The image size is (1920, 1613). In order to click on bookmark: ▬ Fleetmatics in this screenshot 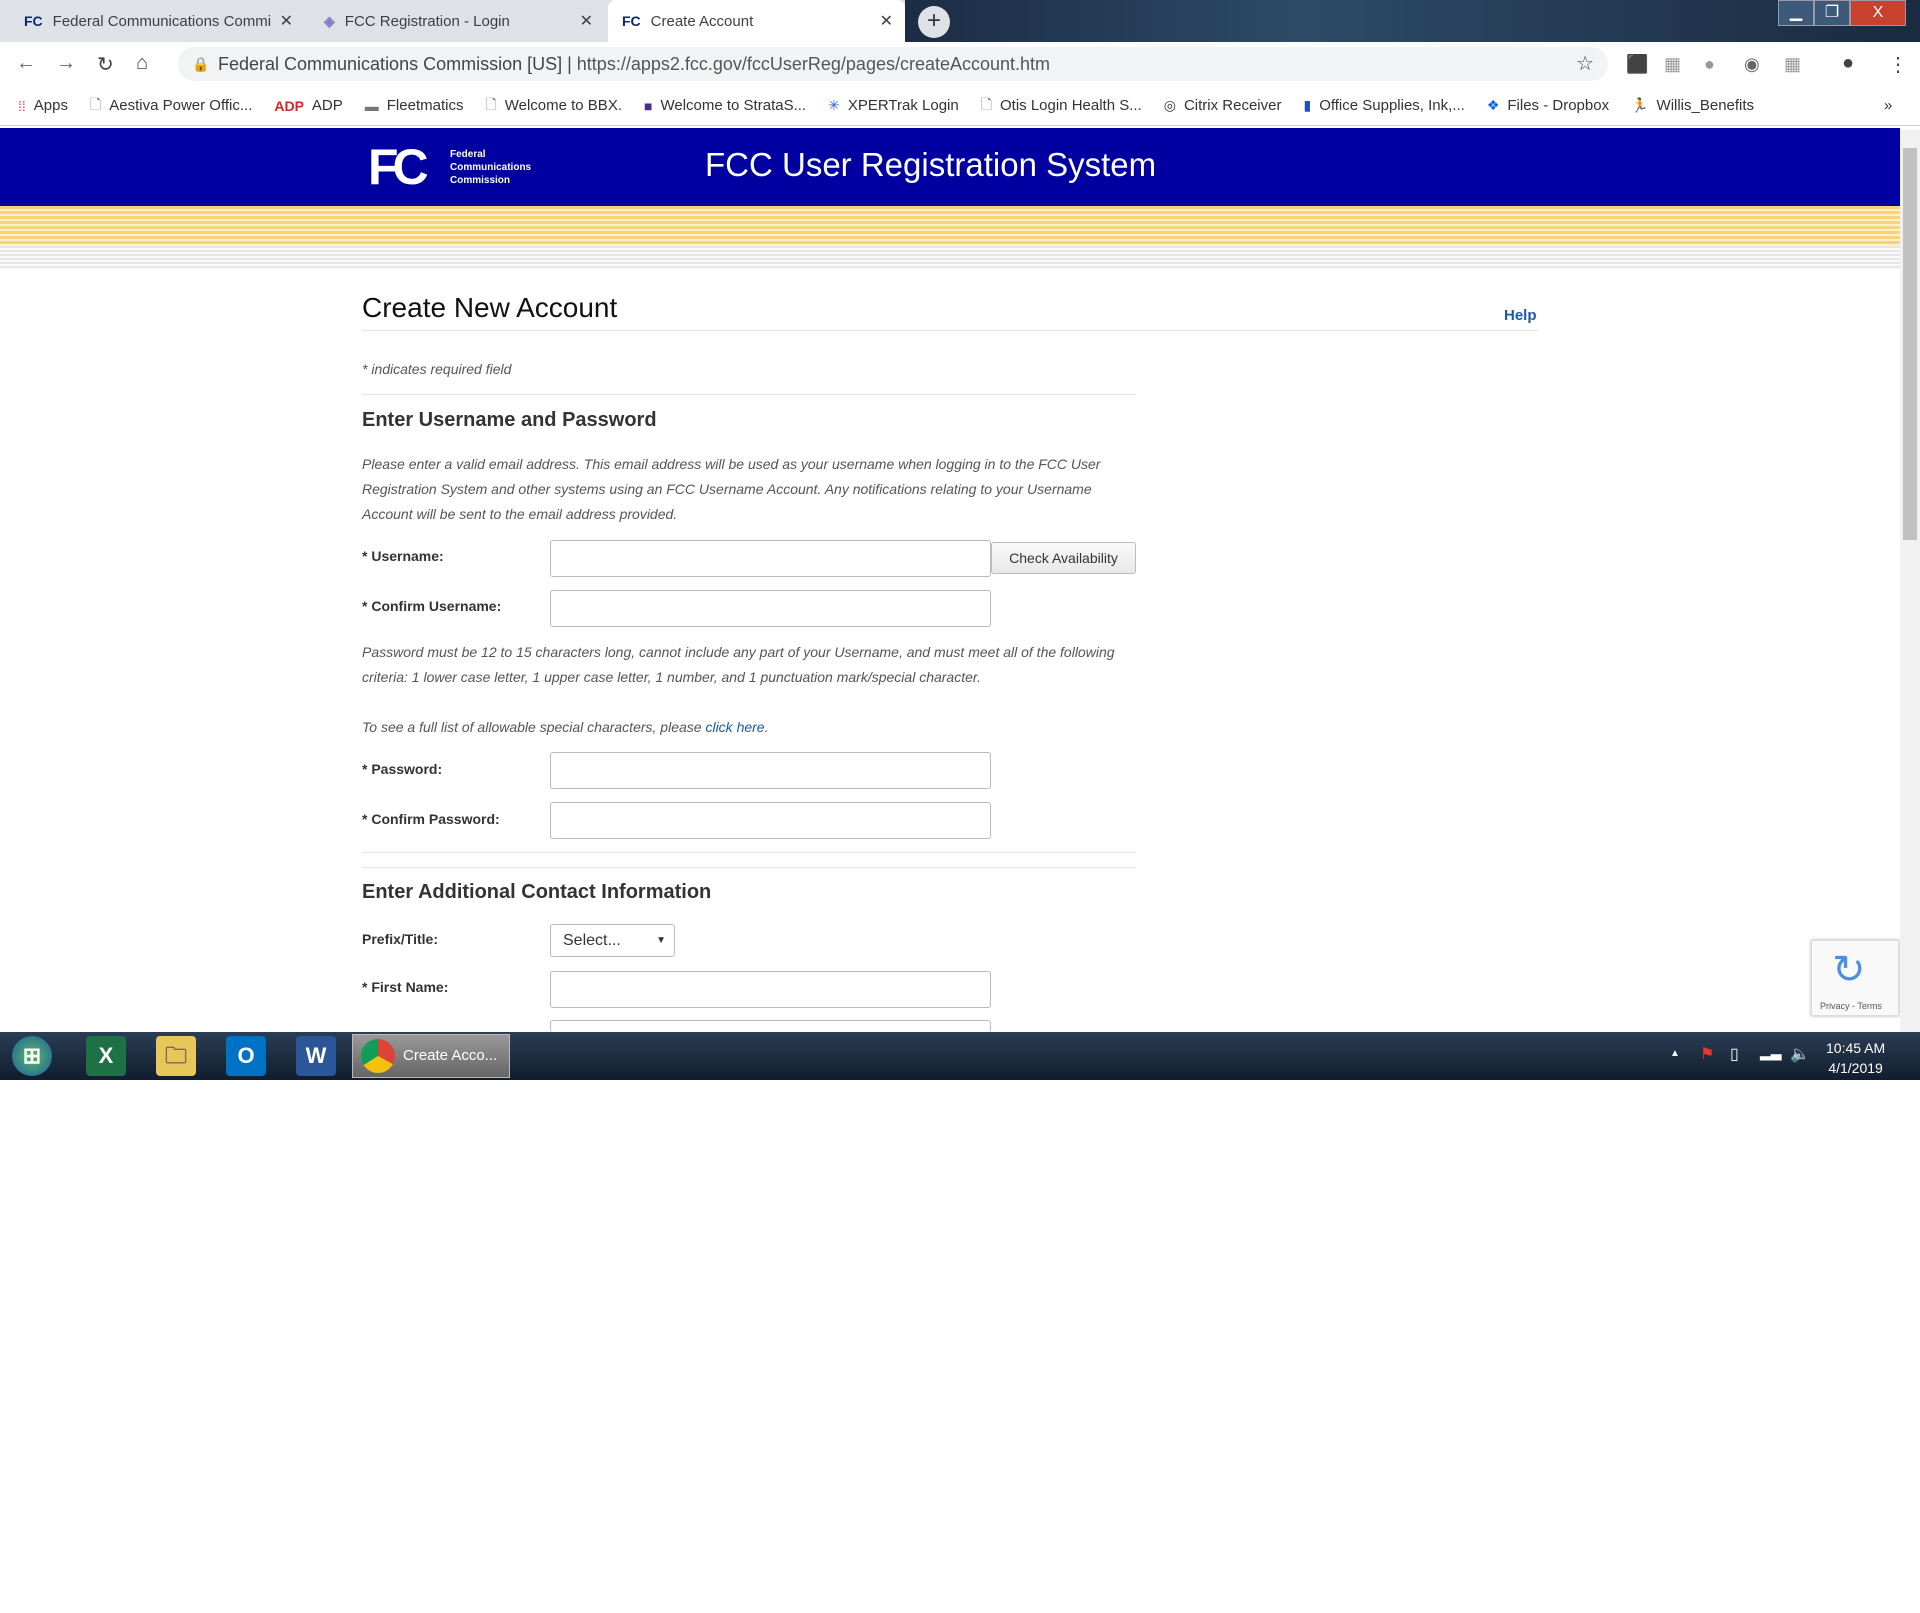, I will do `click(414, 105)`.